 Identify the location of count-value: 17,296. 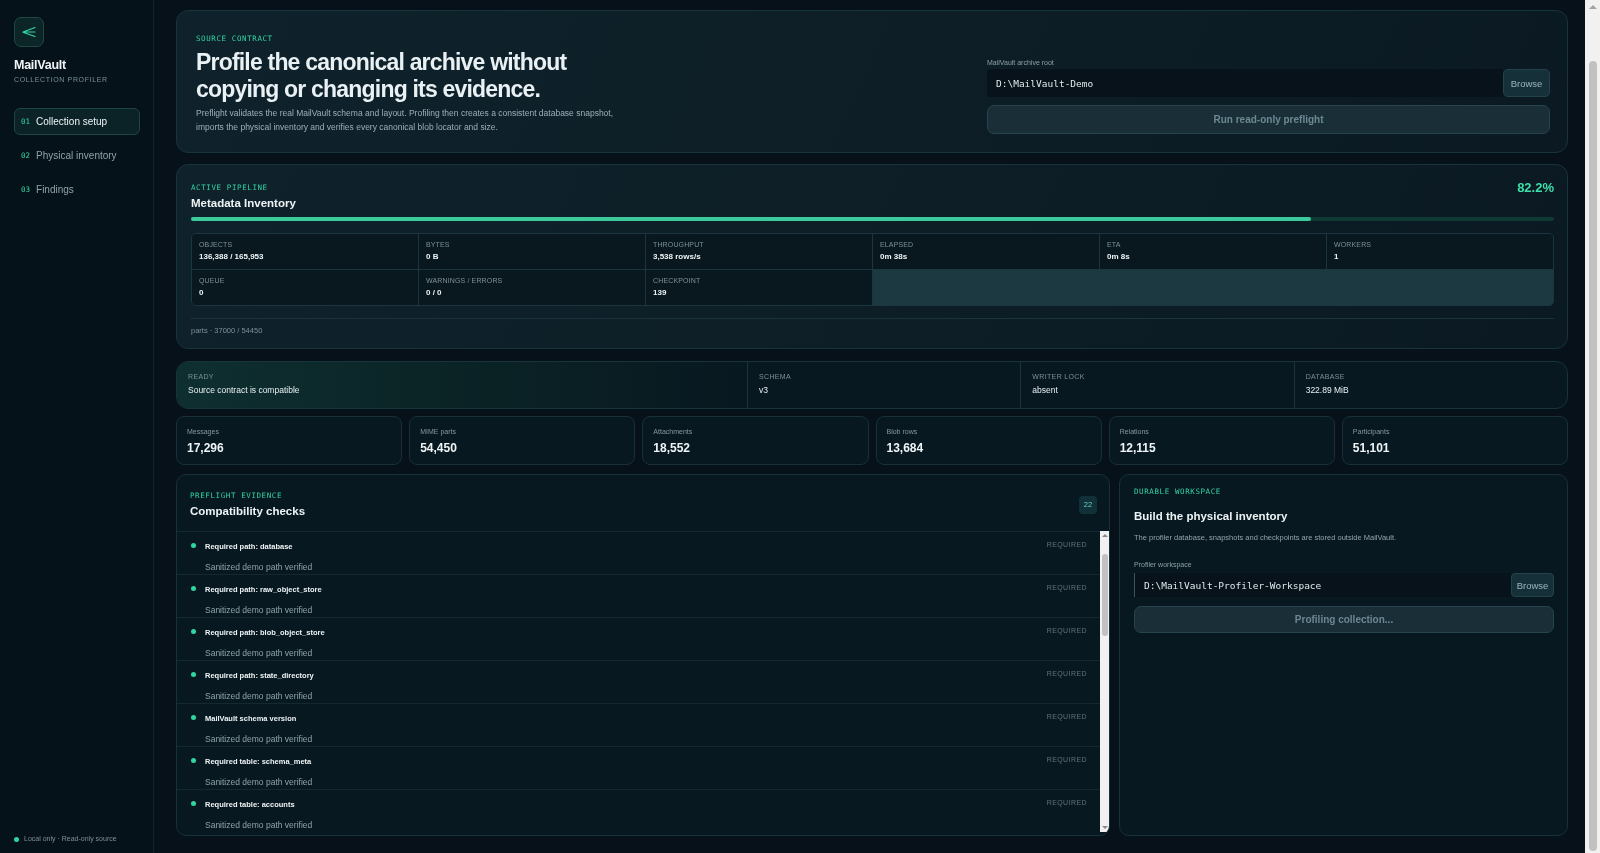
(205, 448).